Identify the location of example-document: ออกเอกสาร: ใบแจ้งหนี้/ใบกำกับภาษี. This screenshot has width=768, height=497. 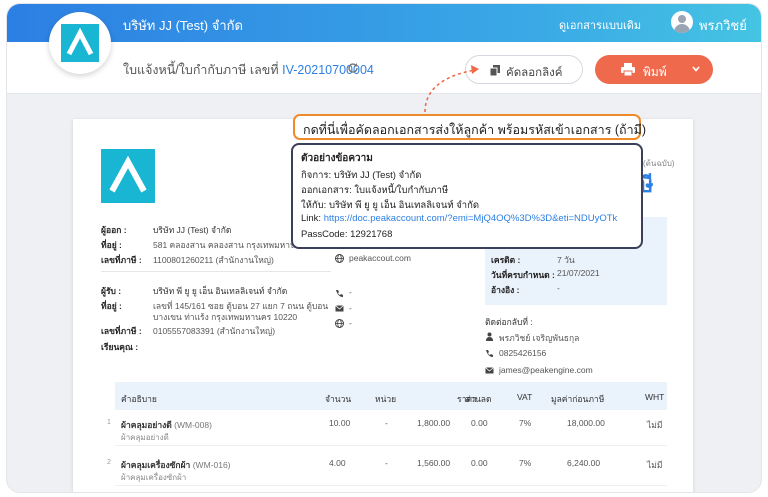
(375, 190).